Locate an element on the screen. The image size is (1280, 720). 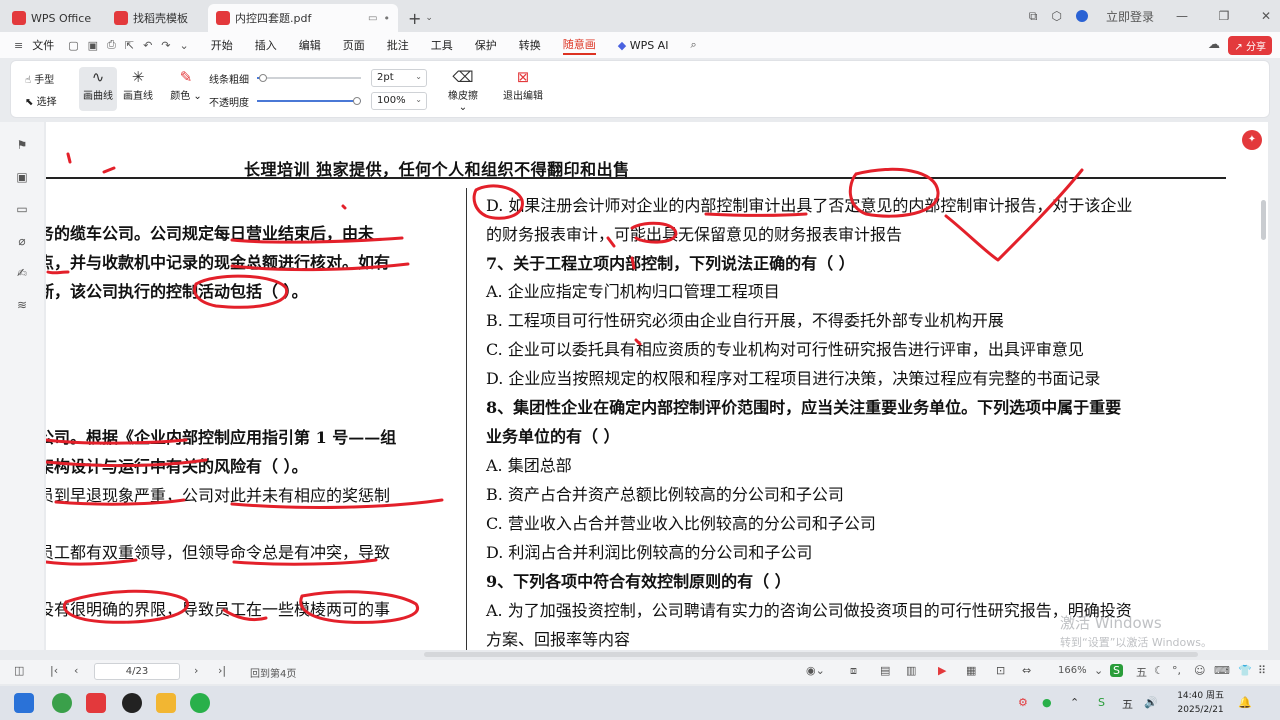
header-rule is located at coordinates (636, 178).